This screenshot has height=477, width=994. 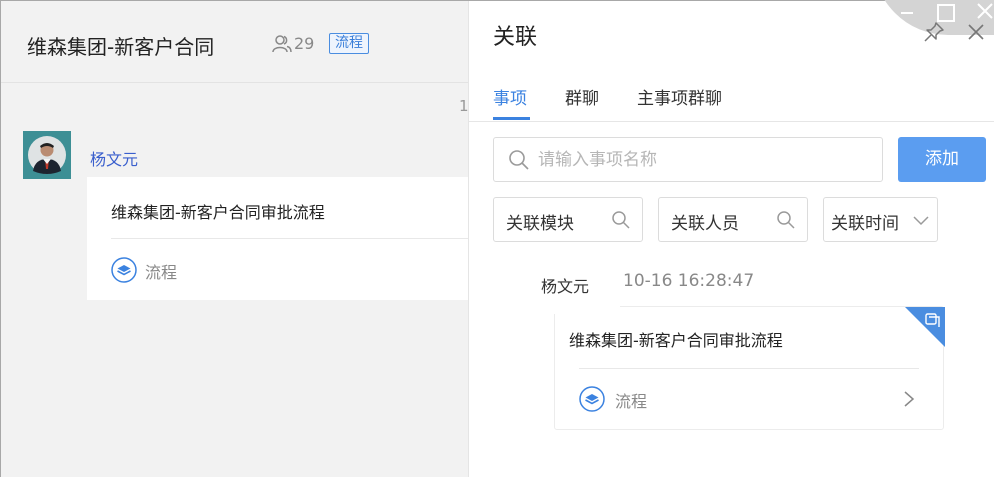 What do you see at coordinates (540, 224) in the screenshot?
I see `filter-module-label: 关联模块` at bounding box center [540, 224].